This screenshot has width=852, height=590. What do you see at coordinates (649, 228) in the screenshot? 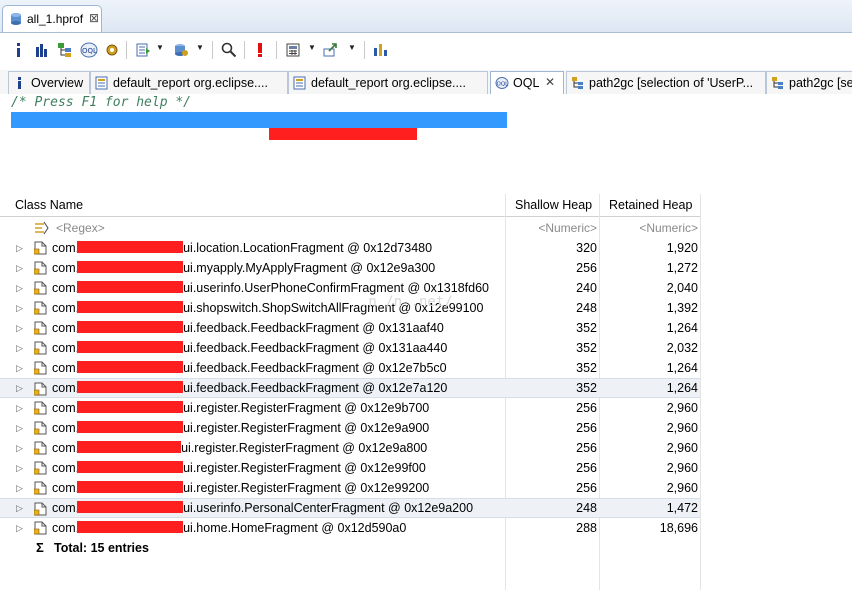
I see `retained-filter-input: <Numeric>` at bounding box center [649, 228].